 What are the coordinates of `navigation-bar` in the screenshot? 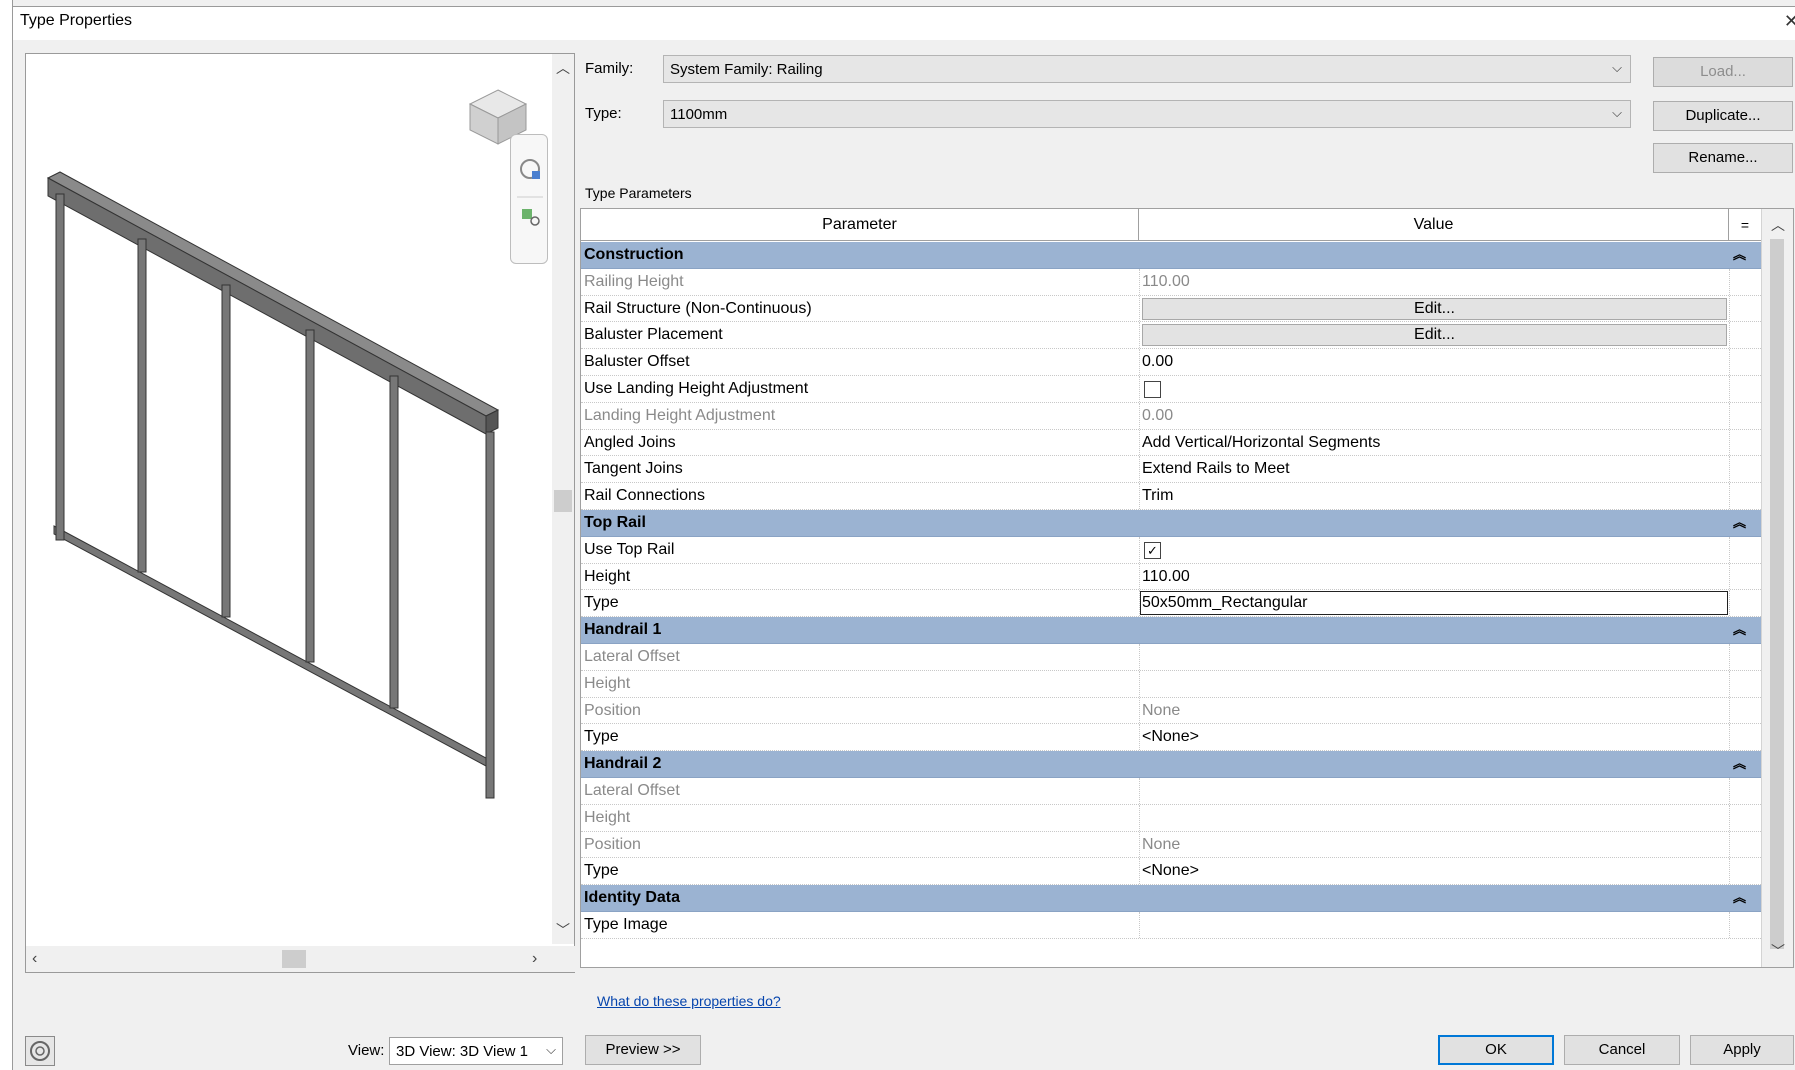 It's located at (529, 199).